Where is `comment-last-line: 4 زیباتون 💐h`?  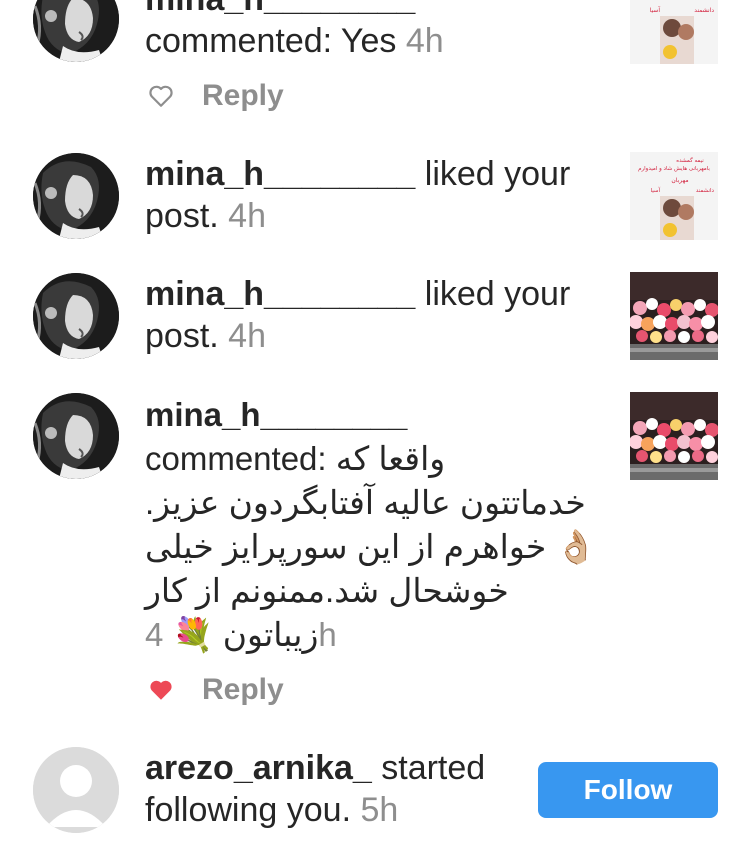
comment-last-line: 4 زیباتون 💐h is located at coordinates (375, 635).